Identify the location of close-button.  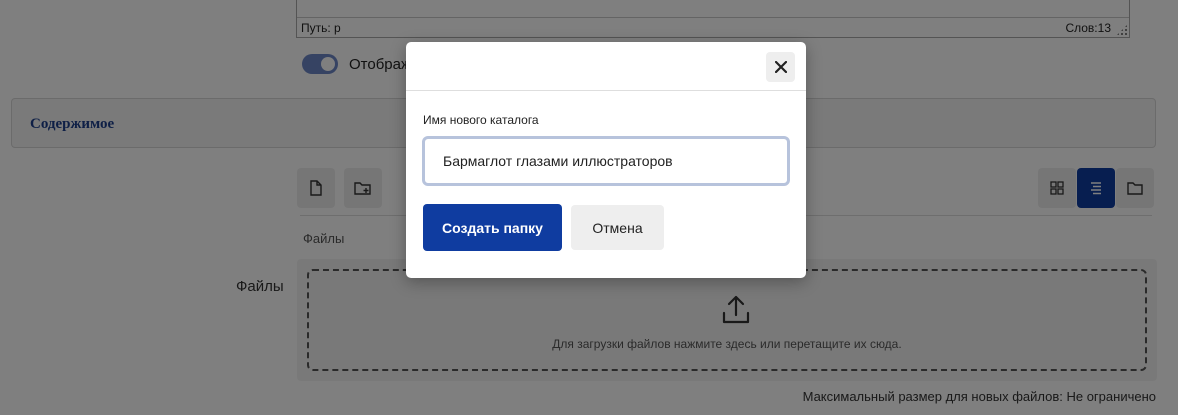
(780, 67).